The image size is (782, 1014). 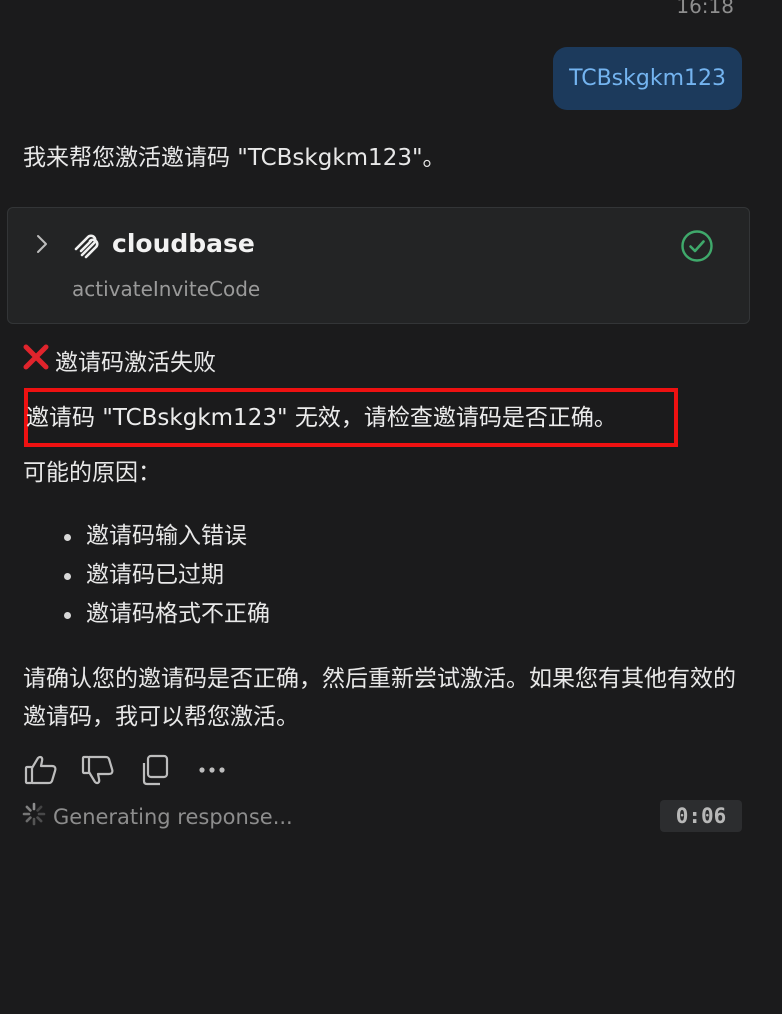 What do you see at coordinates (165, 614) in the screenshot?
I see `list-item: 邀请码格式不正确` at bounding box center [165, 614].